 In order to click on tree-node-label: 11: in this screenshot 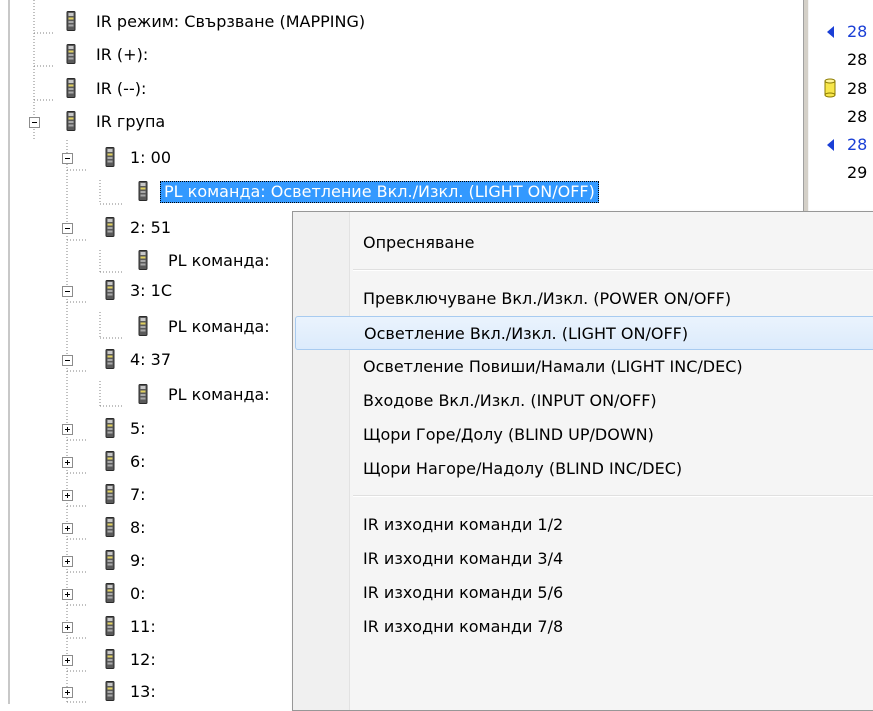, I will do `click(143, 627)`.